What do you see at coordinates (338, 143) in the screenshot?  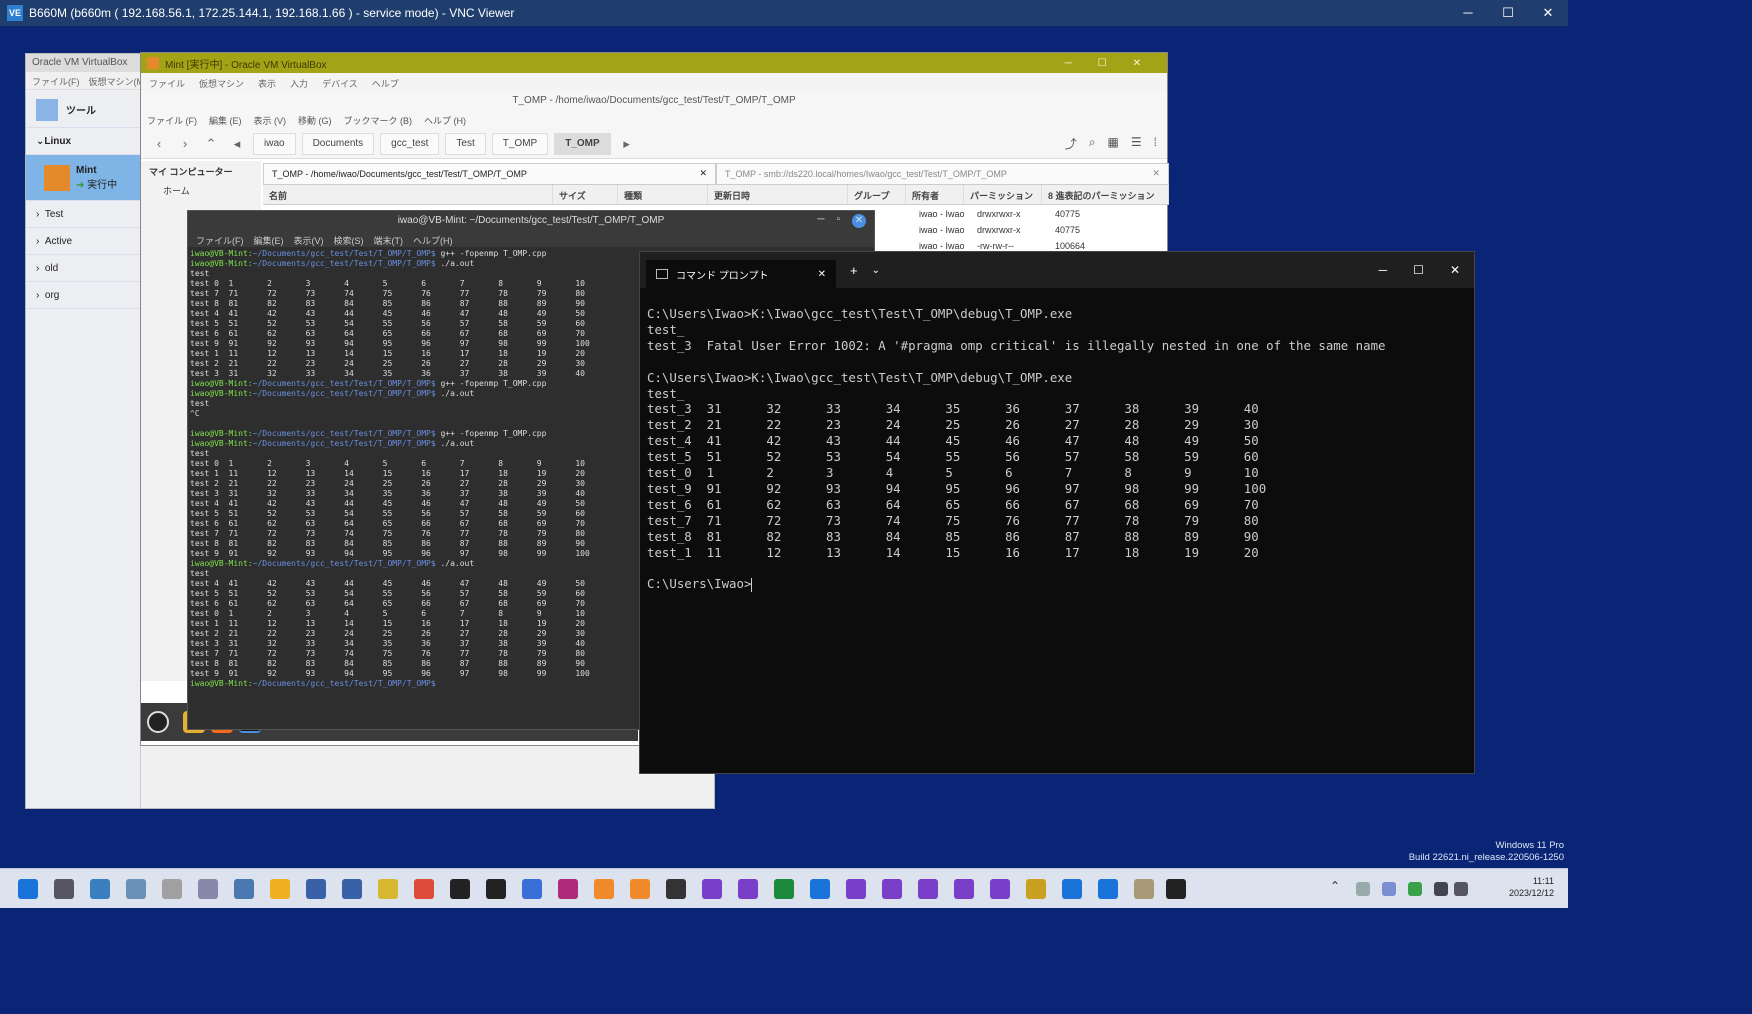 I see `crumb-documents: Documents` at bounding box center [338, 143].